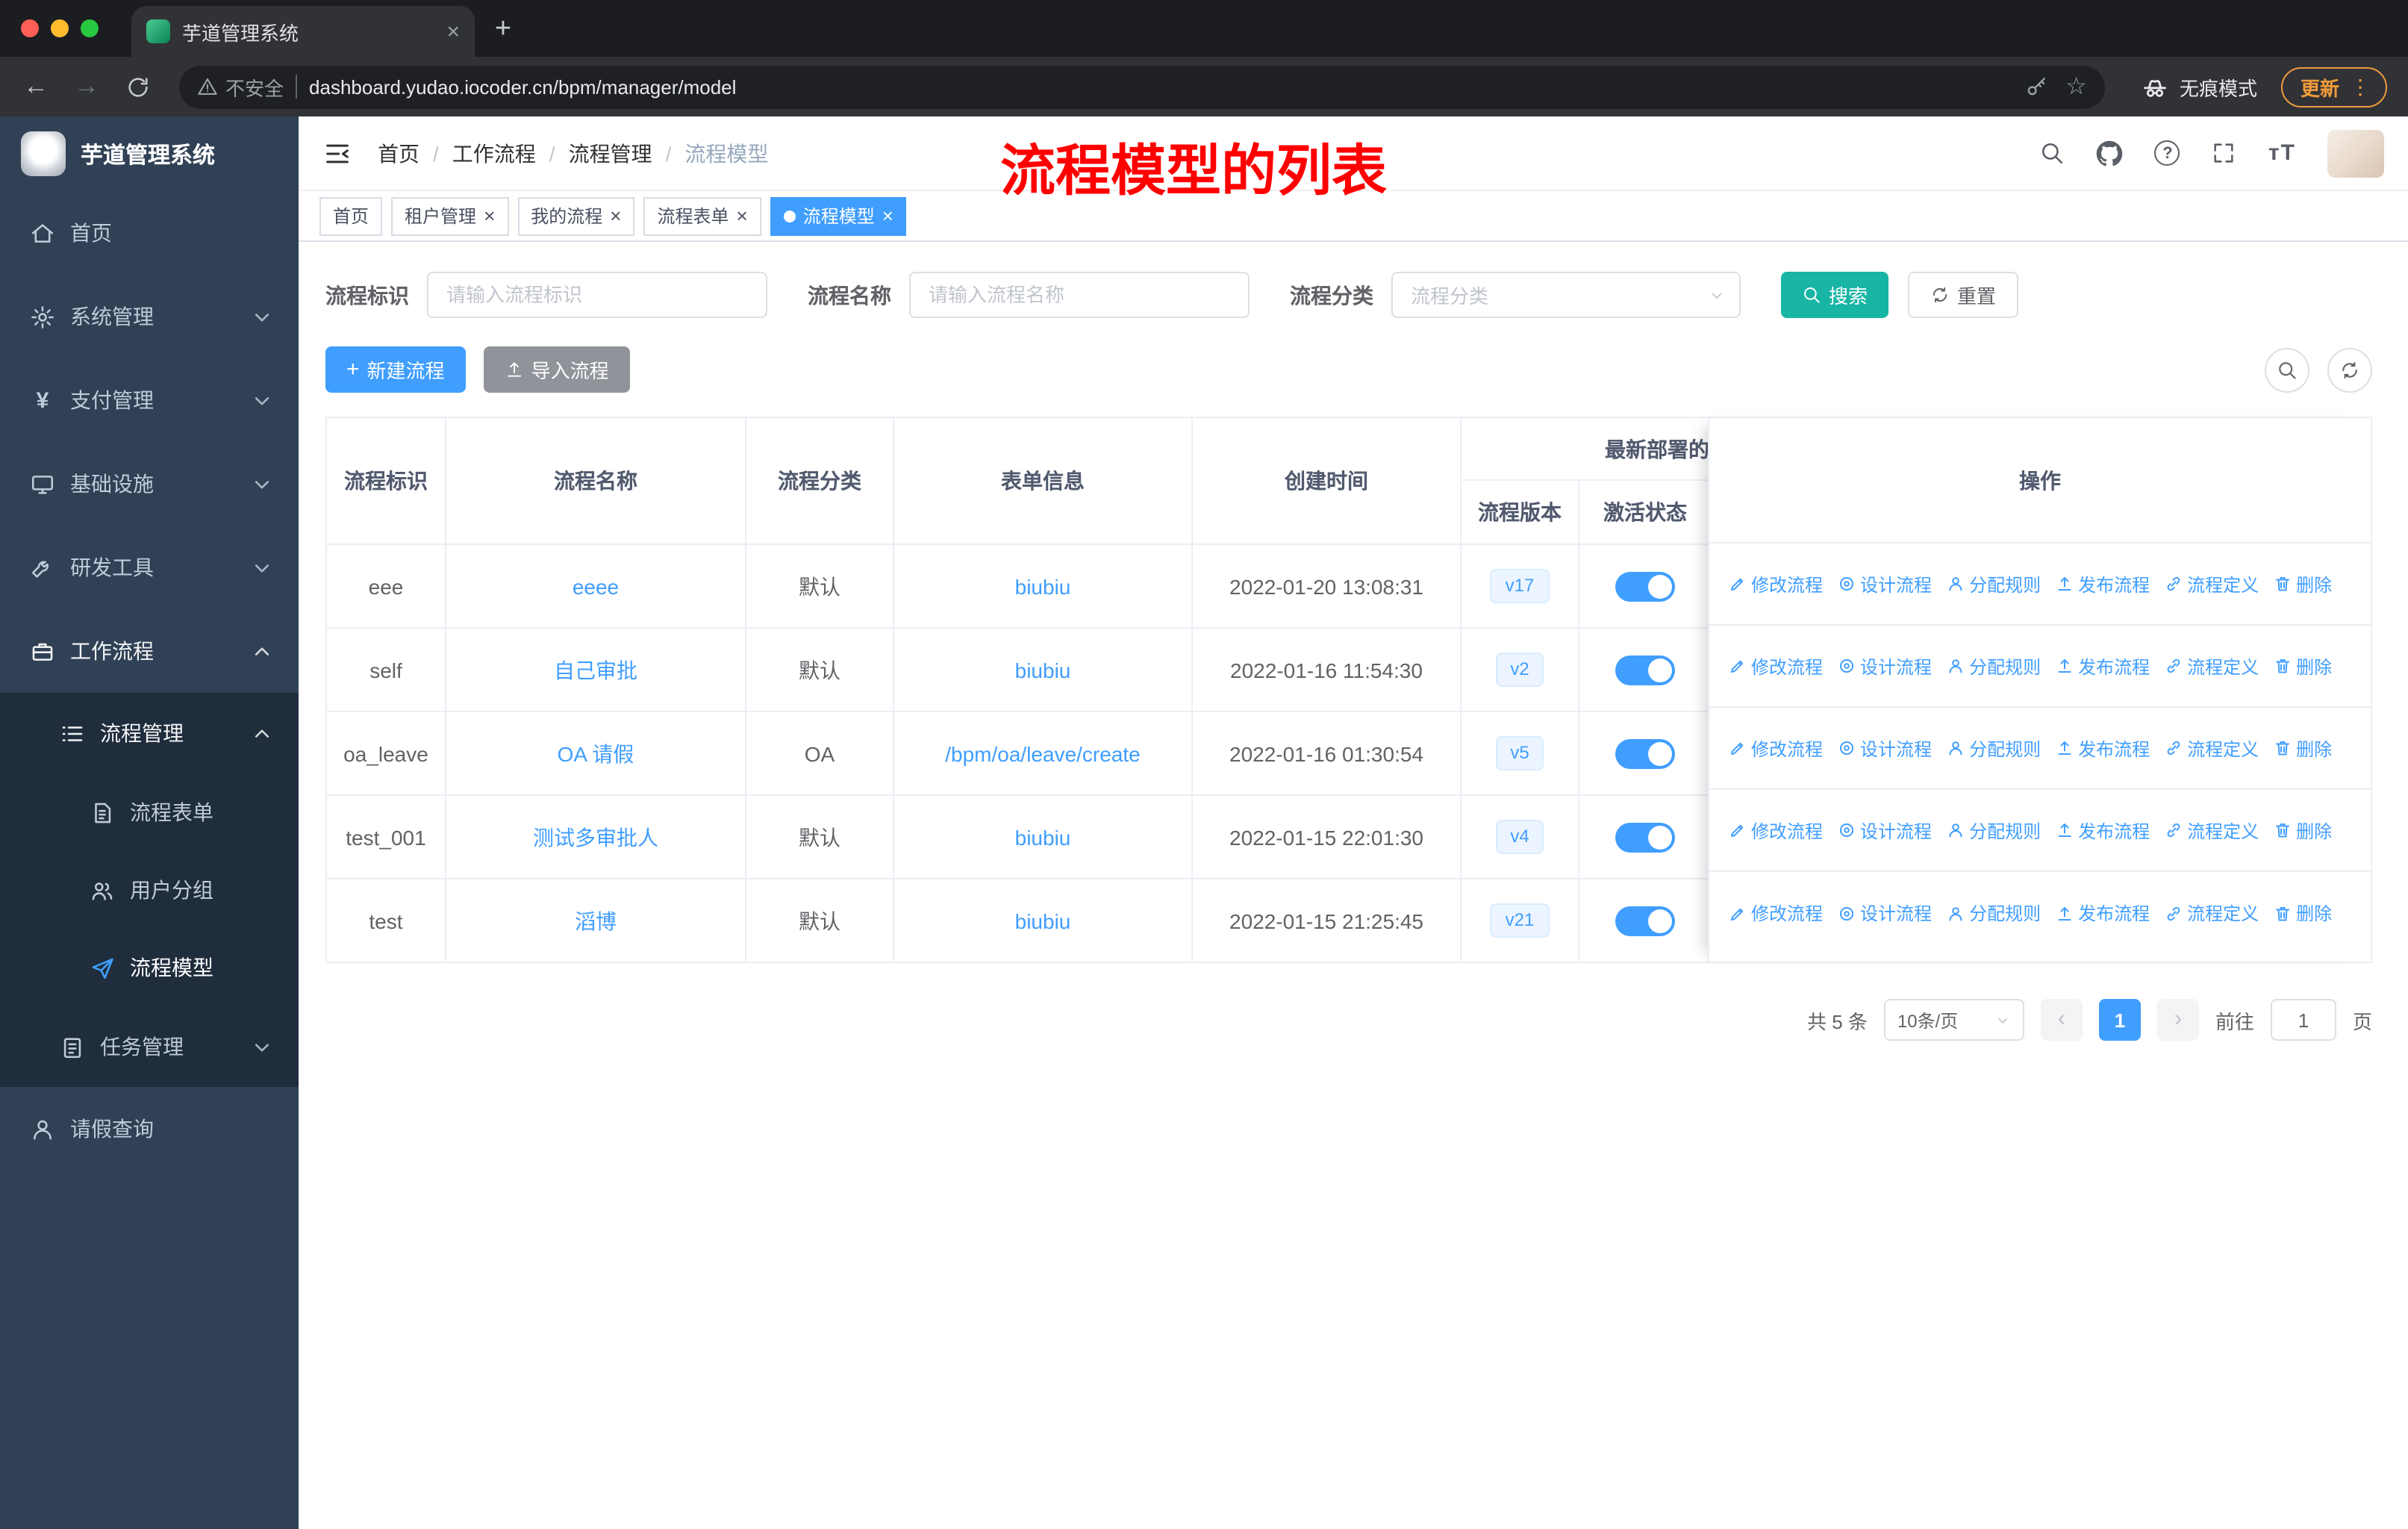 This screenshot has height=1529, width=2408. I want to click on fullscreen-icon, so click(2224, 153).